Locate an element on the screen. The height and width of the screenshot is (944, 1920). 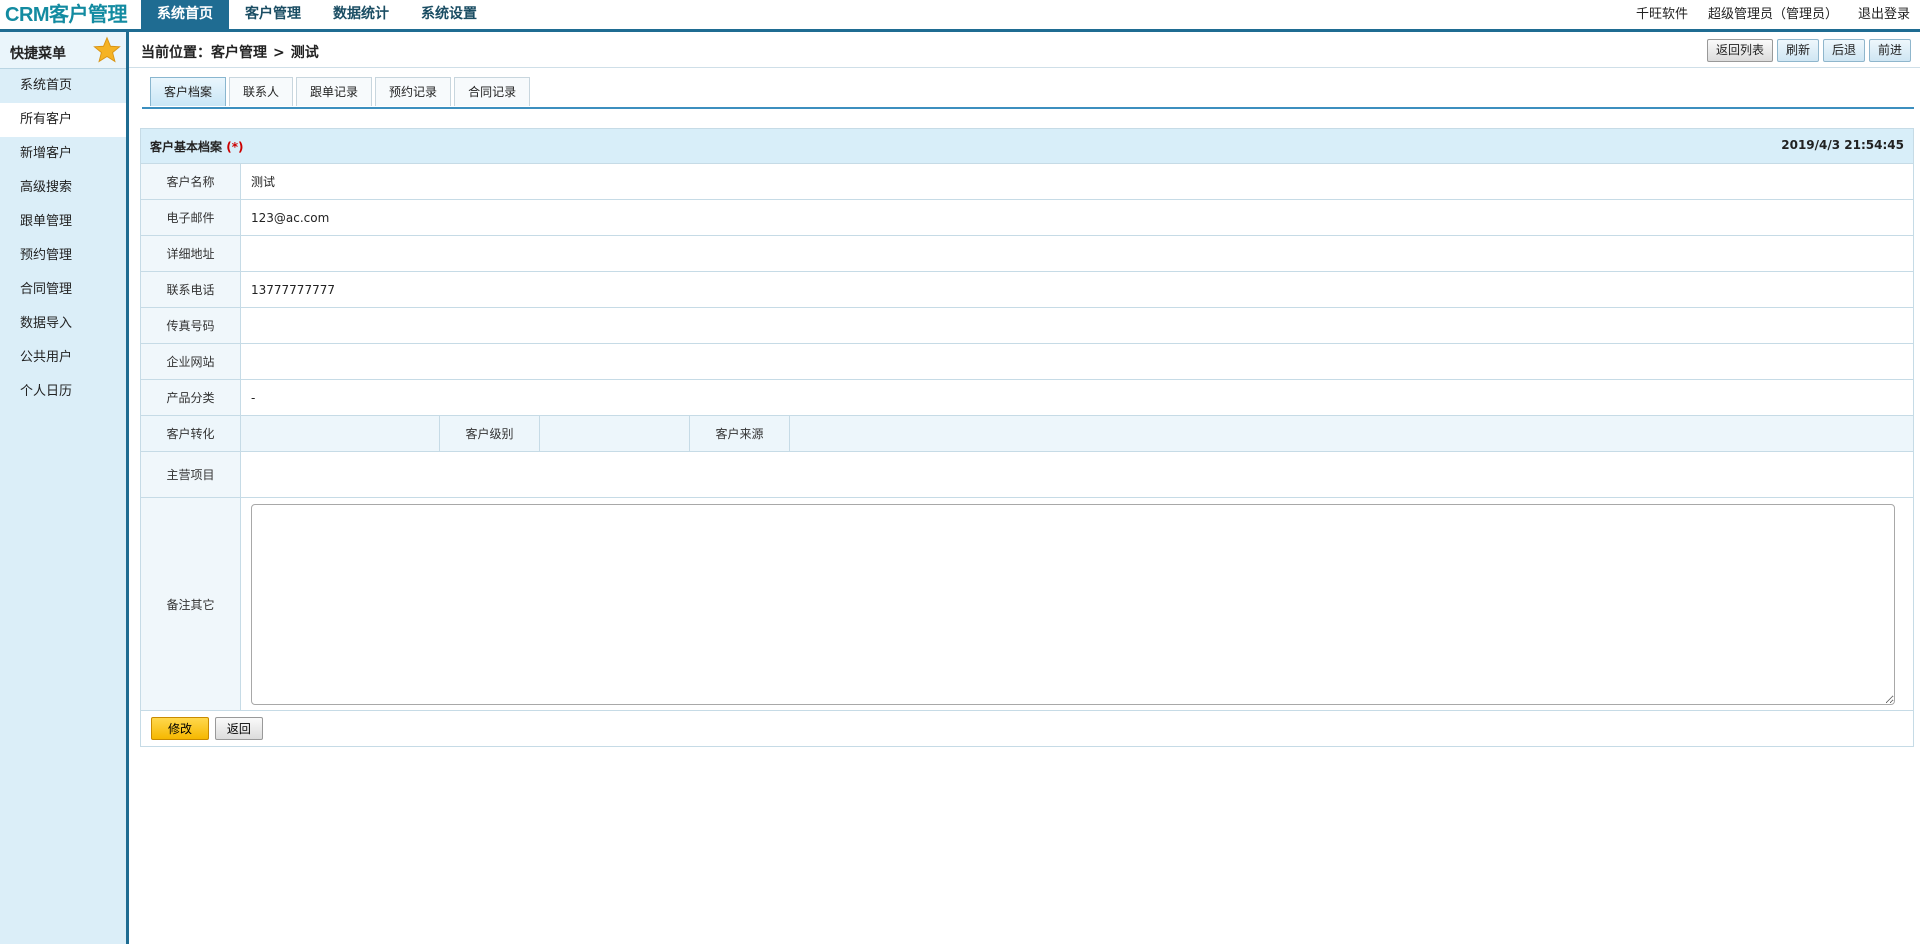
fax-label: 传真号码 is located at coordinates (190, 325).